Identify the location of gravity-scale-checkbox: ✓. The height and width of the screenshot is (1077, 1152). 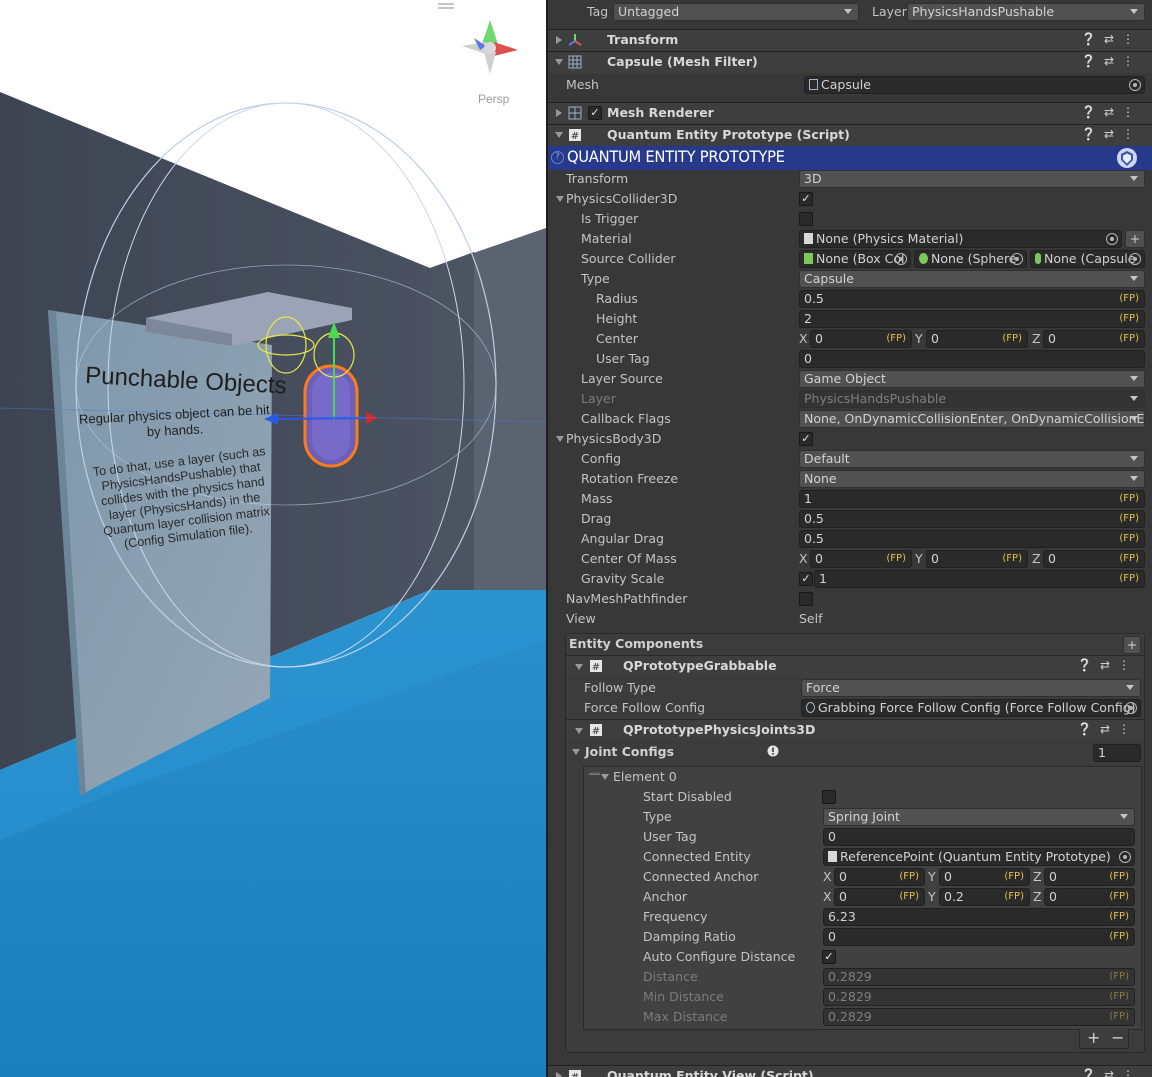
(806, 579).